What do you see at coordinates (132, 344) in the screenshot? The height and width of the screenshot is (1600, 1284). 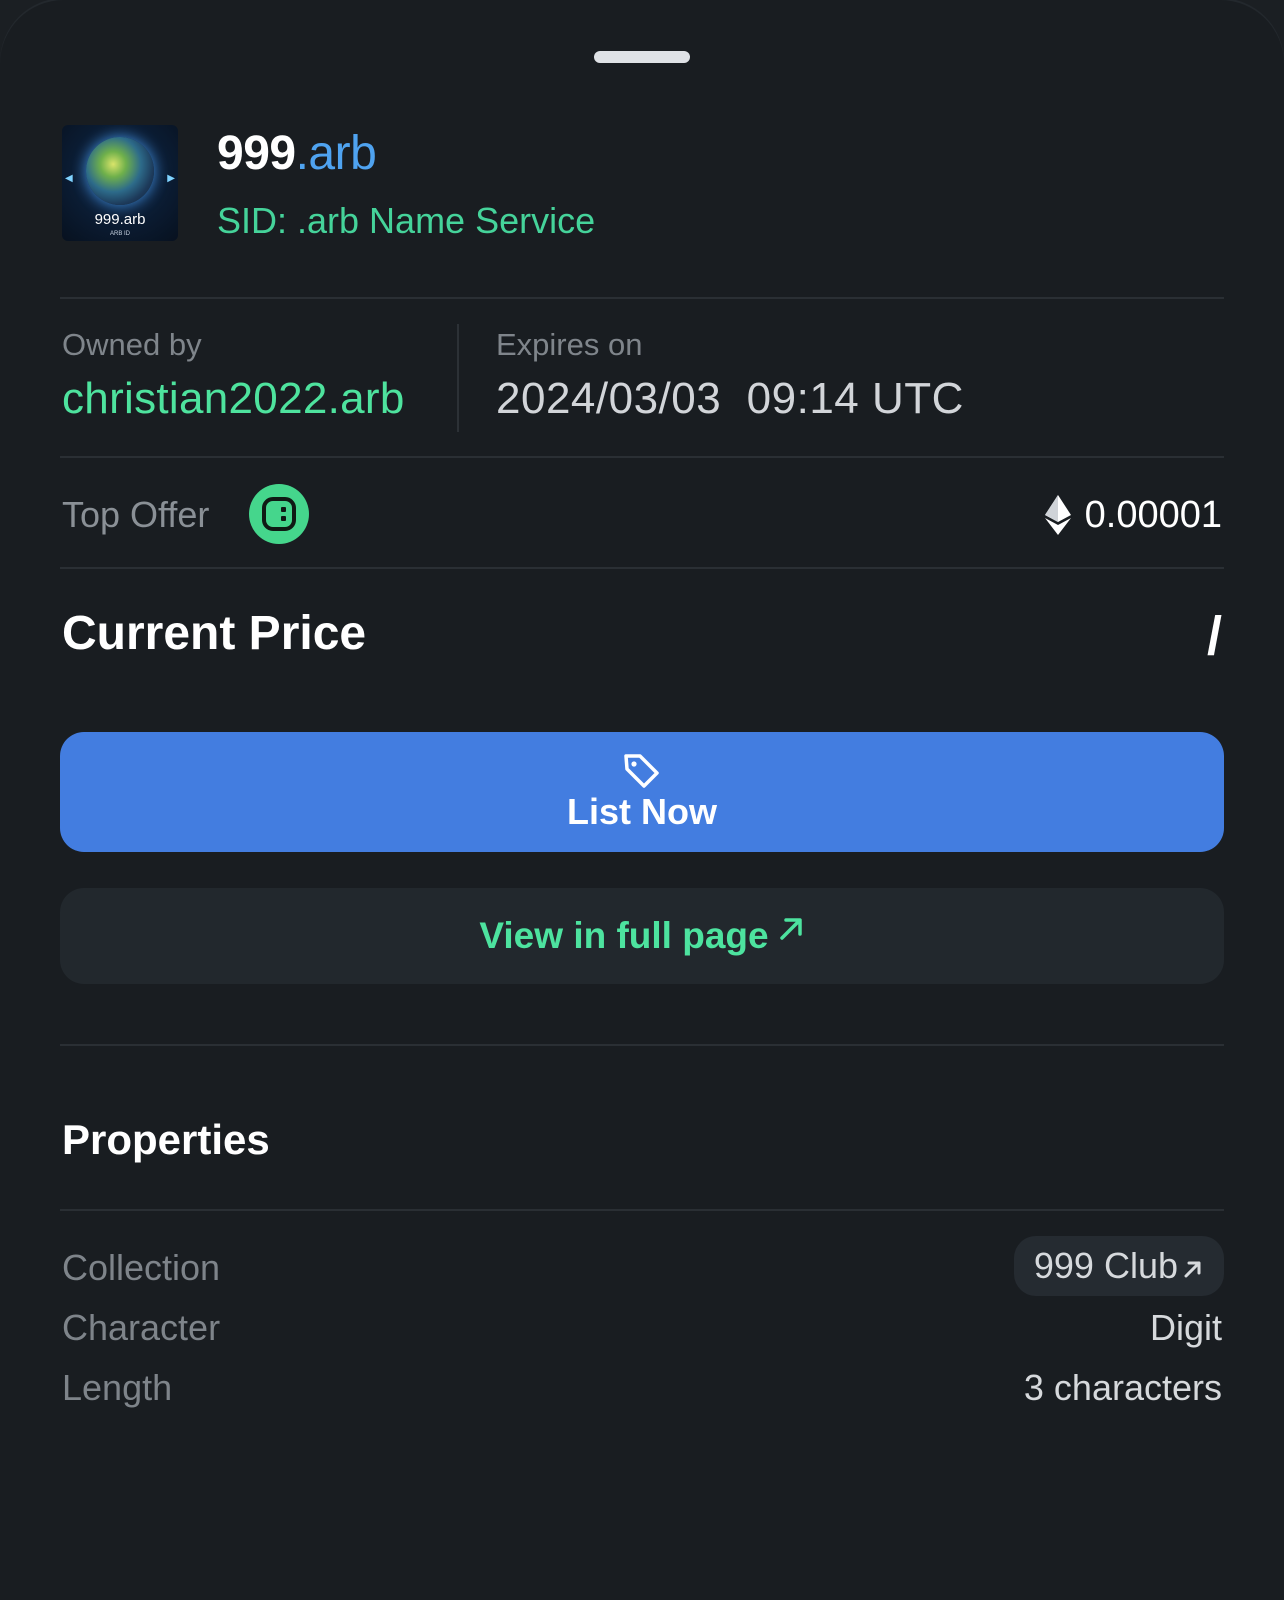 I see `owned-by-label: Owned by` at bounding box center [132, 344].